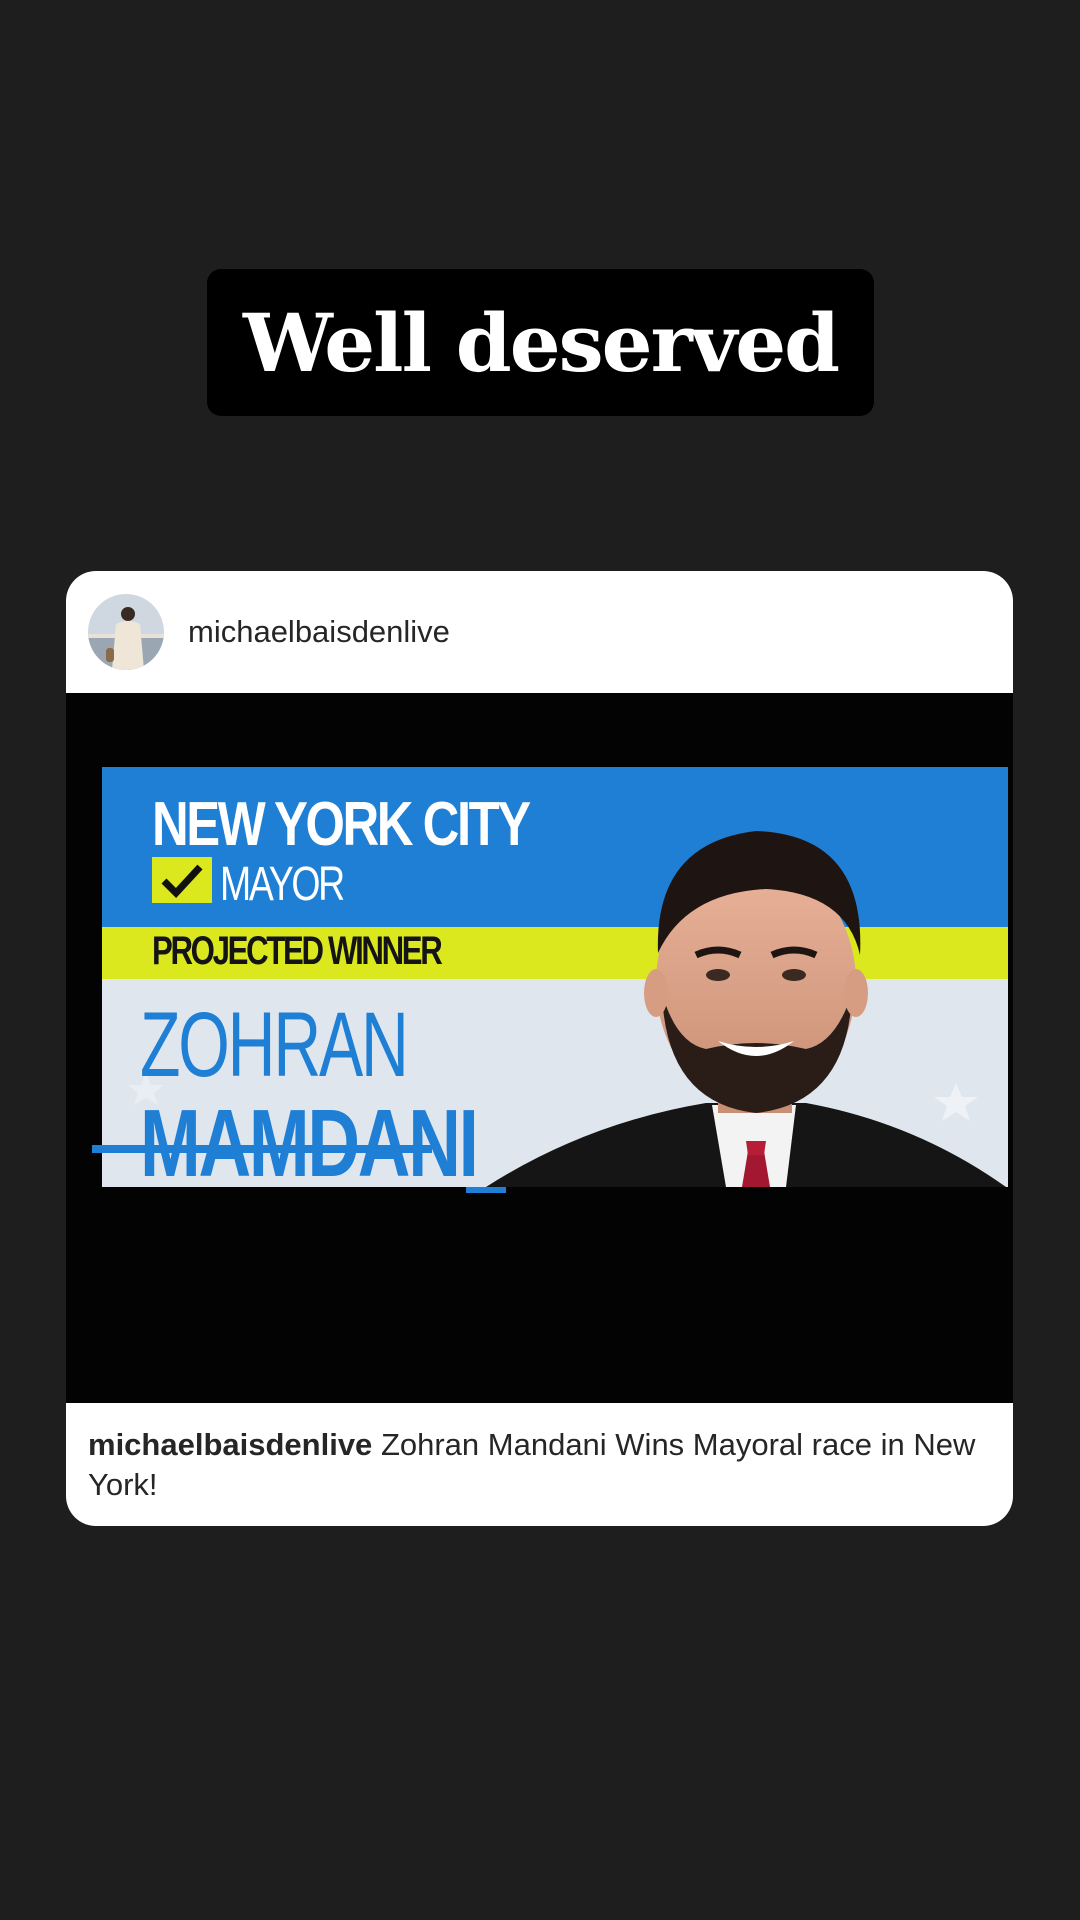 This screenshot has width=1080, height=1920. Describe the element at coordinates (319, 632) in the screenshot. I see `post-username: michaelbaisdenlive` at that location.